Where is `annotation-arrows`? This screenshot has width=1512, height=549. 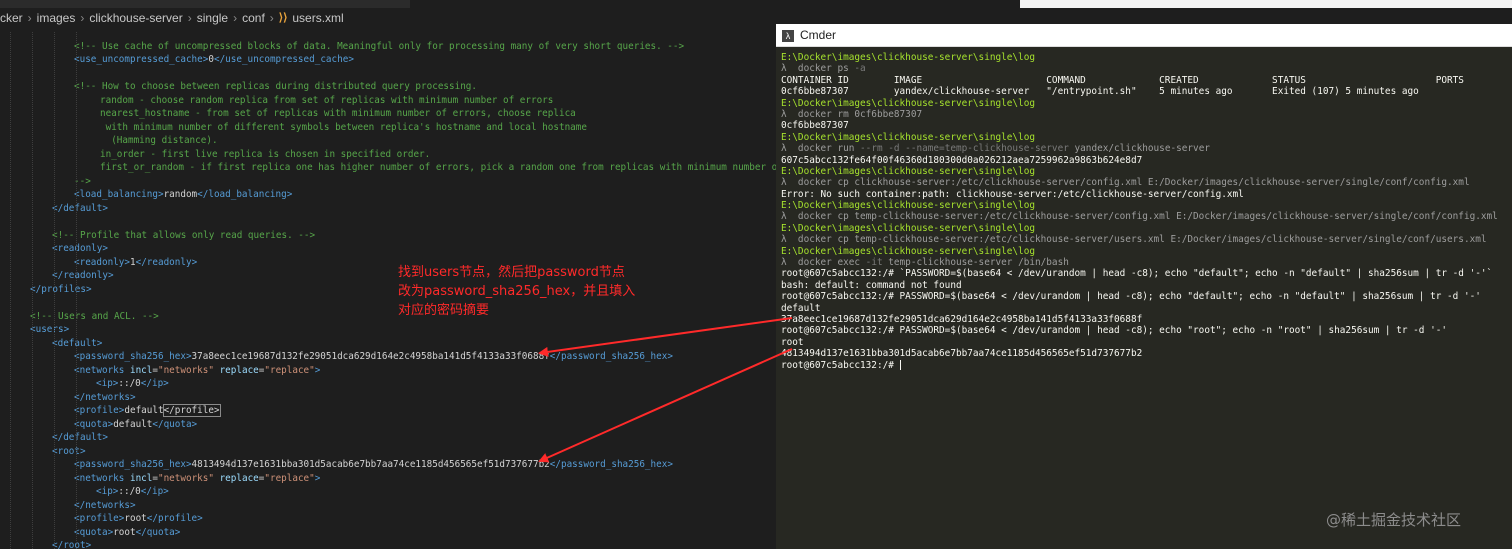
annotation-arrows is located at coordinates (665, 390).